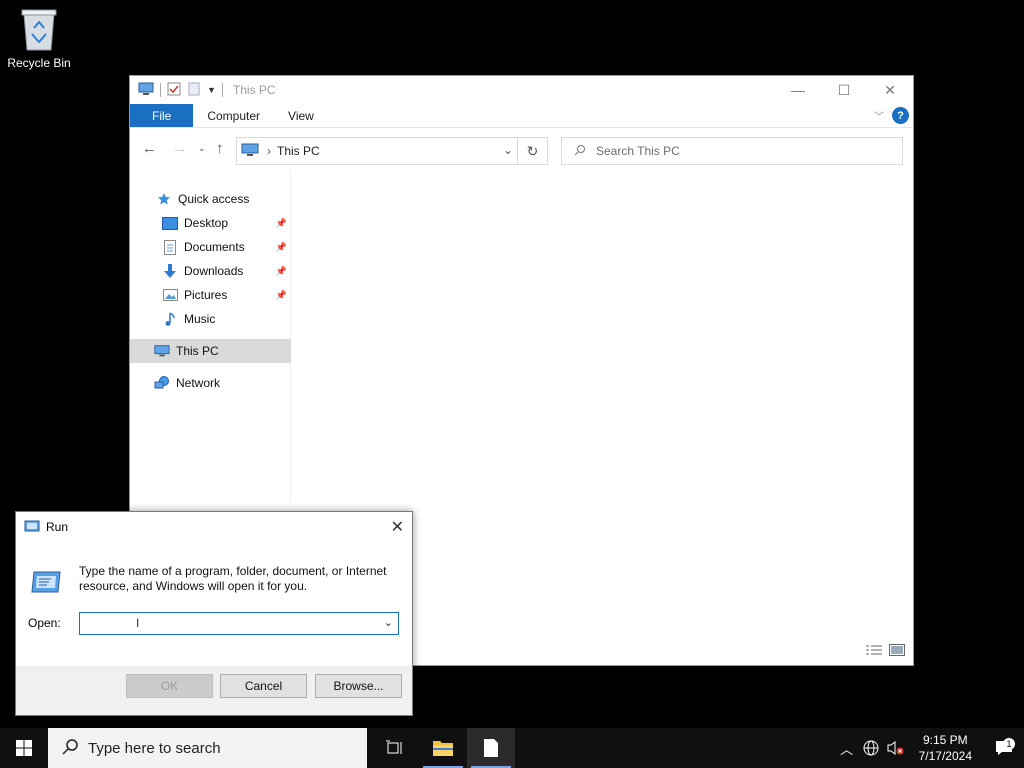 The image size is (1024, 768). I want to click on address-location: This PC, so click(298, 151).